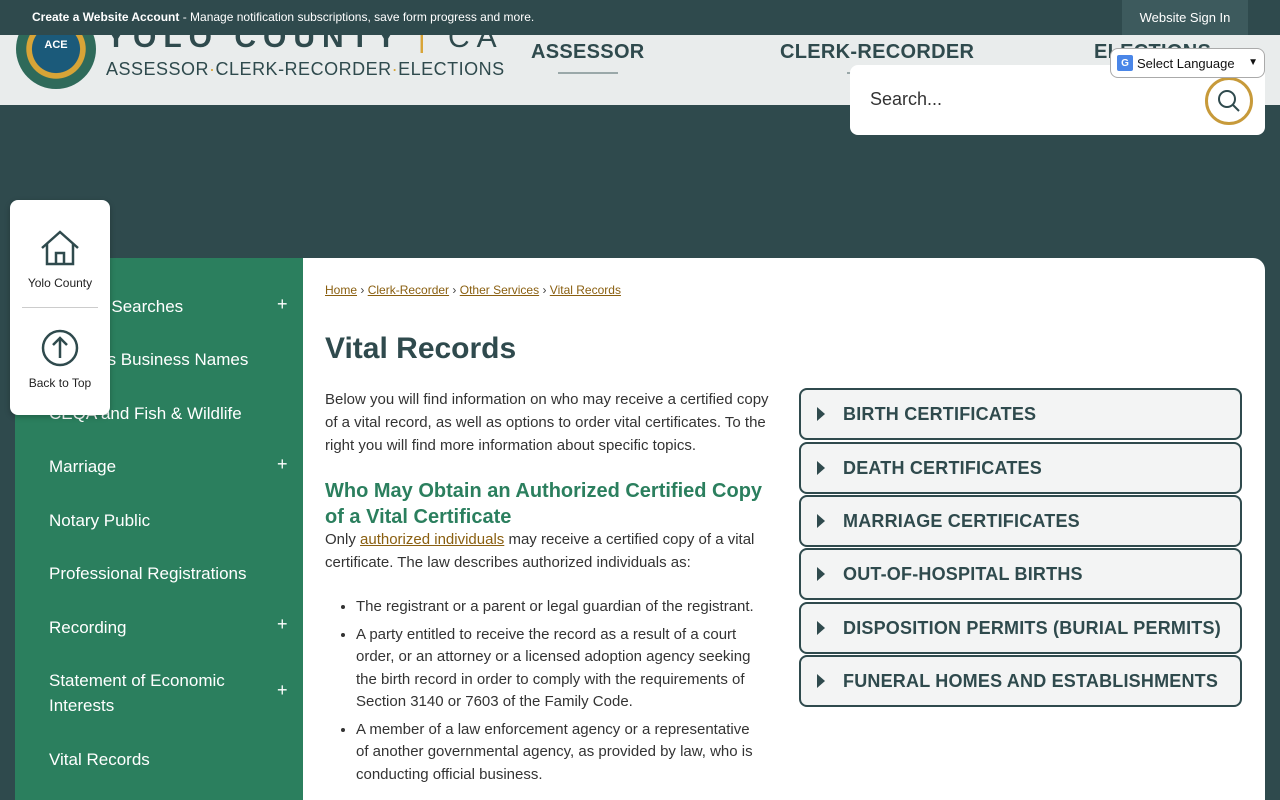 The height and width of the screenshot is (800, 1280). I want to click on search-button, so click(1229, 101).